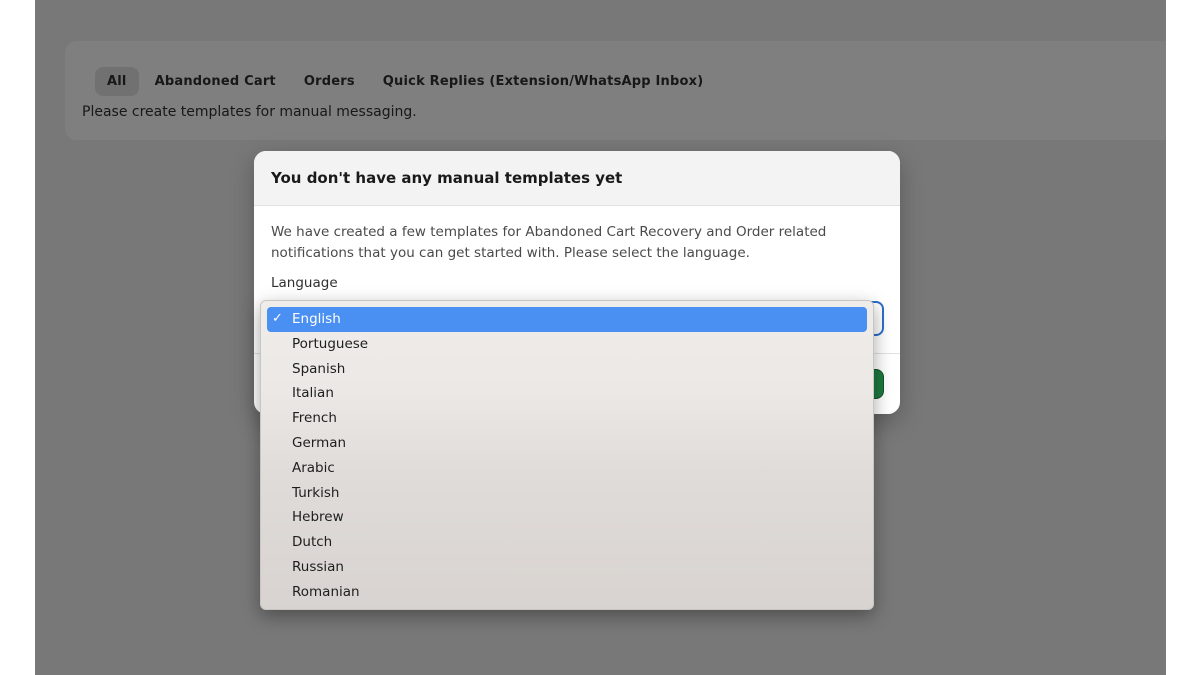 The width and height of the screenshot is (1200, 675). I want to click on language-option-german: German, so click(567, 443).